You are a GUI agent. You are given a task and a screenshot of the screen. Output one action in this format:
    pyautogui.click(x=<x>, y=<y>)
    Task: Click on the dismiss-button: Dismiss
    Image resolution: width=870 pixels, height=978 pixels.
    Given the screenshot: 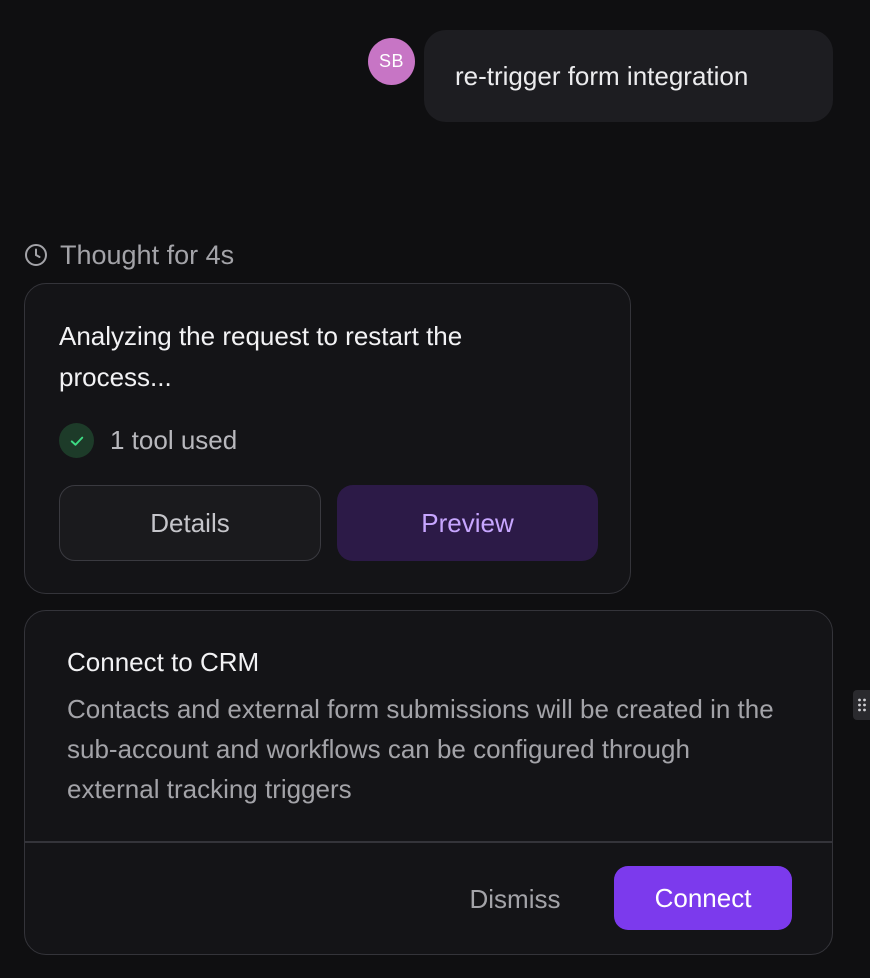 What is the action you would take?
    pyautogui.click(x=515, y=899)
    